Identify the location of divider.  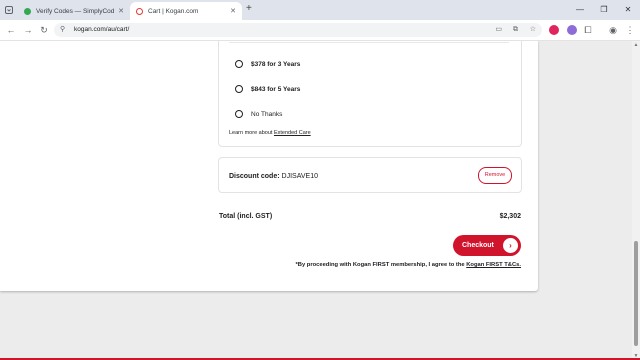
(369, 42).